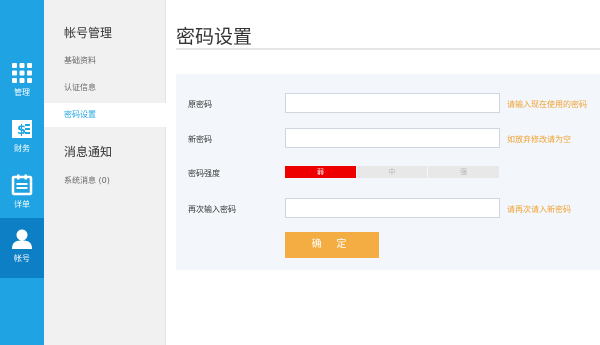  Describe the element at coordinates (105, 115) in the screenshot. I see `subnav-item-password-settings: 密码设置` at that location.